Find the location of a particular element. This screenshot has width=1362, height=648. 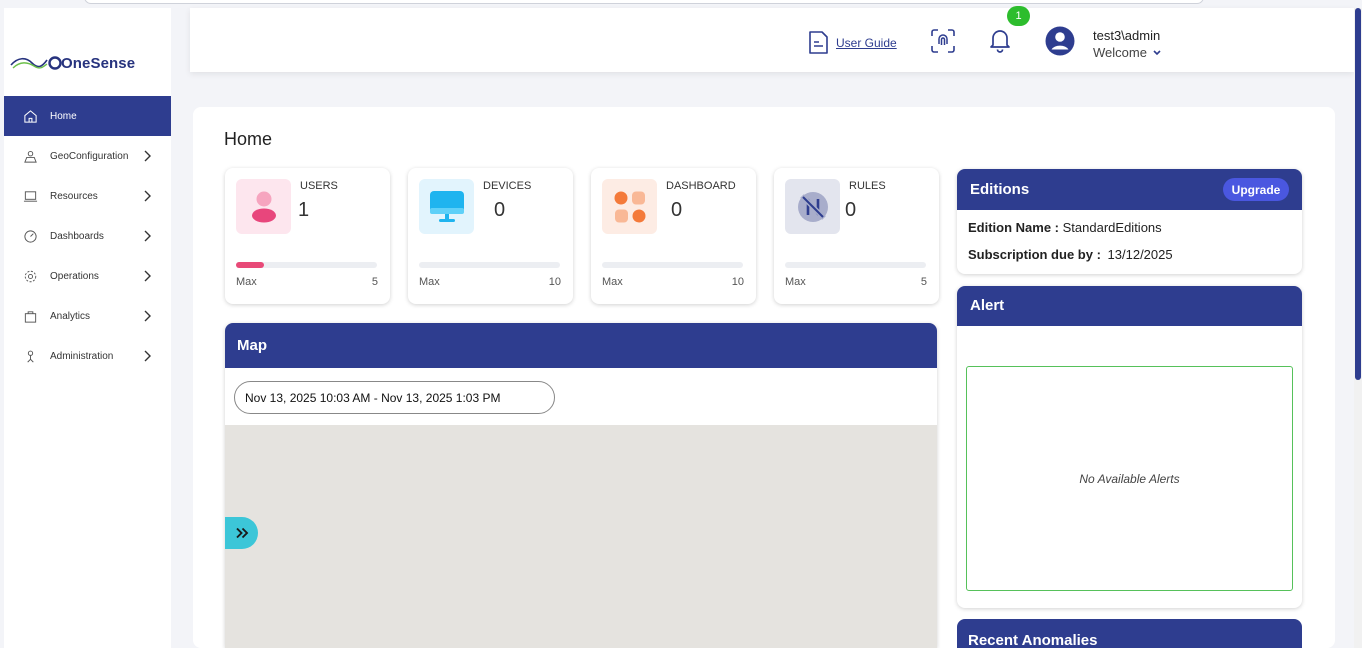

logo-text: OneSense is located at coordinates (98, 63).